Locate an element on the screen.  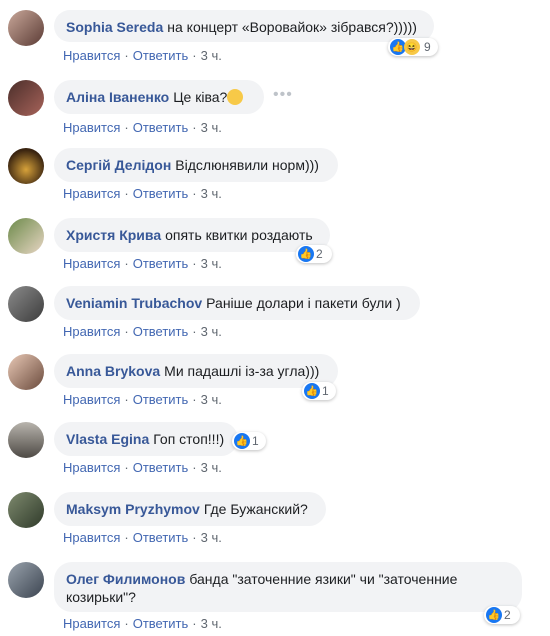
reaction-count: 9 is located at coordinates (427, 47).